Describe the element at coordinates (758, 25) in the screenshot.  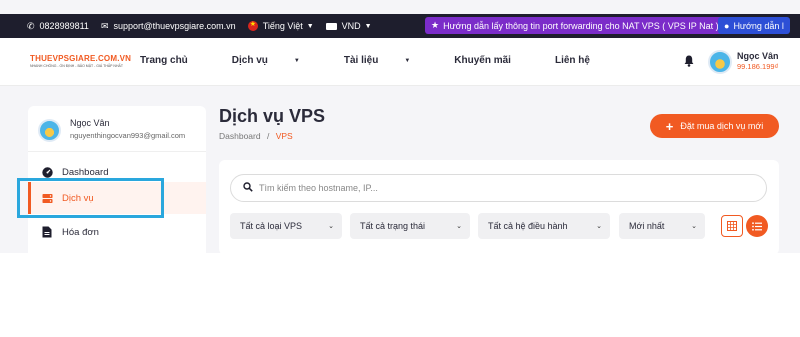
I see `announcement-text-2: Hướng dẫn l` at that location.